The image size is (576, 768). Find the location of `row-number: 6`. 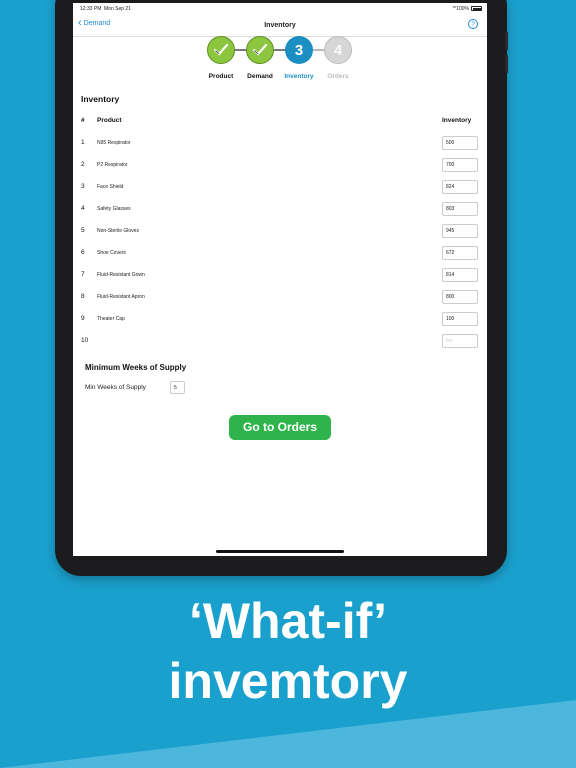

row-number: 6 is located at coordinates (83, 252).